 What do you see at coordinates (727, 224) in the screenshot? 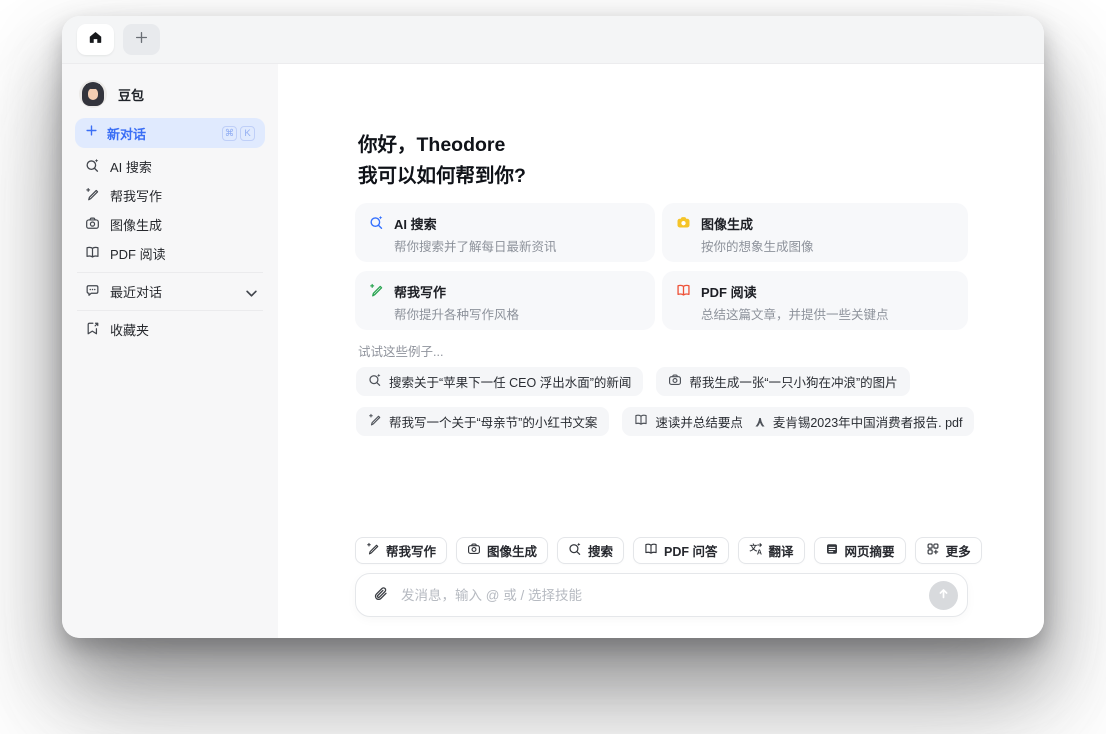
I see `card-title: 图像生成` at bounding box center [727, 224].